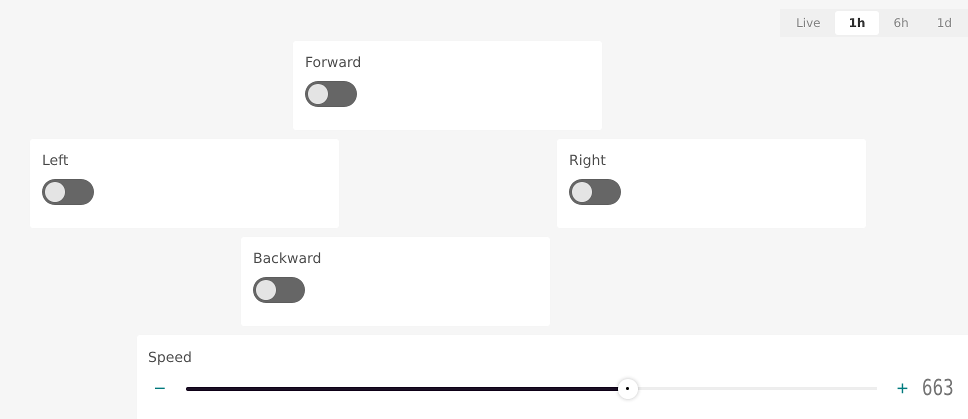 This screenshot has height=419, width=968. Describe the element at coordinates (944, 23) in the screenshot. I see `time-range-tab: 1d` at that location.